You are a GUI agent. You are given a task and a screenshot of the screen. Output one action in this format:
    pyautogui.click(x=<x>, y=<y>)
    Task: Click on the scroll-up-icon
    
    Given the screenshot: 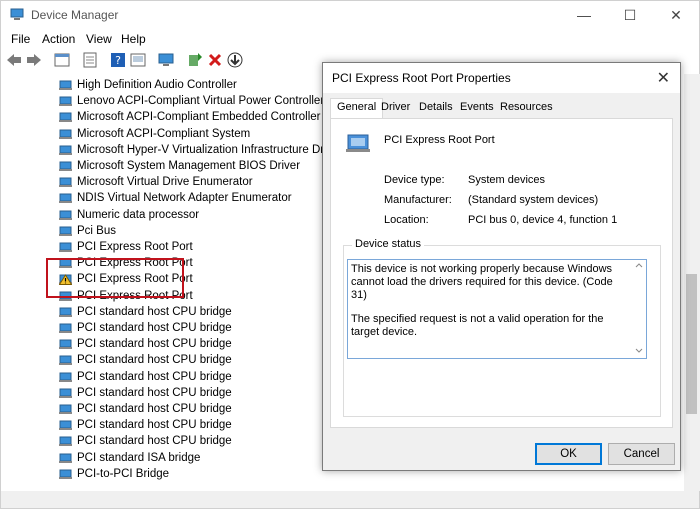 What is the action you would take?
    pyautogui.click(x=639, y=265)
    